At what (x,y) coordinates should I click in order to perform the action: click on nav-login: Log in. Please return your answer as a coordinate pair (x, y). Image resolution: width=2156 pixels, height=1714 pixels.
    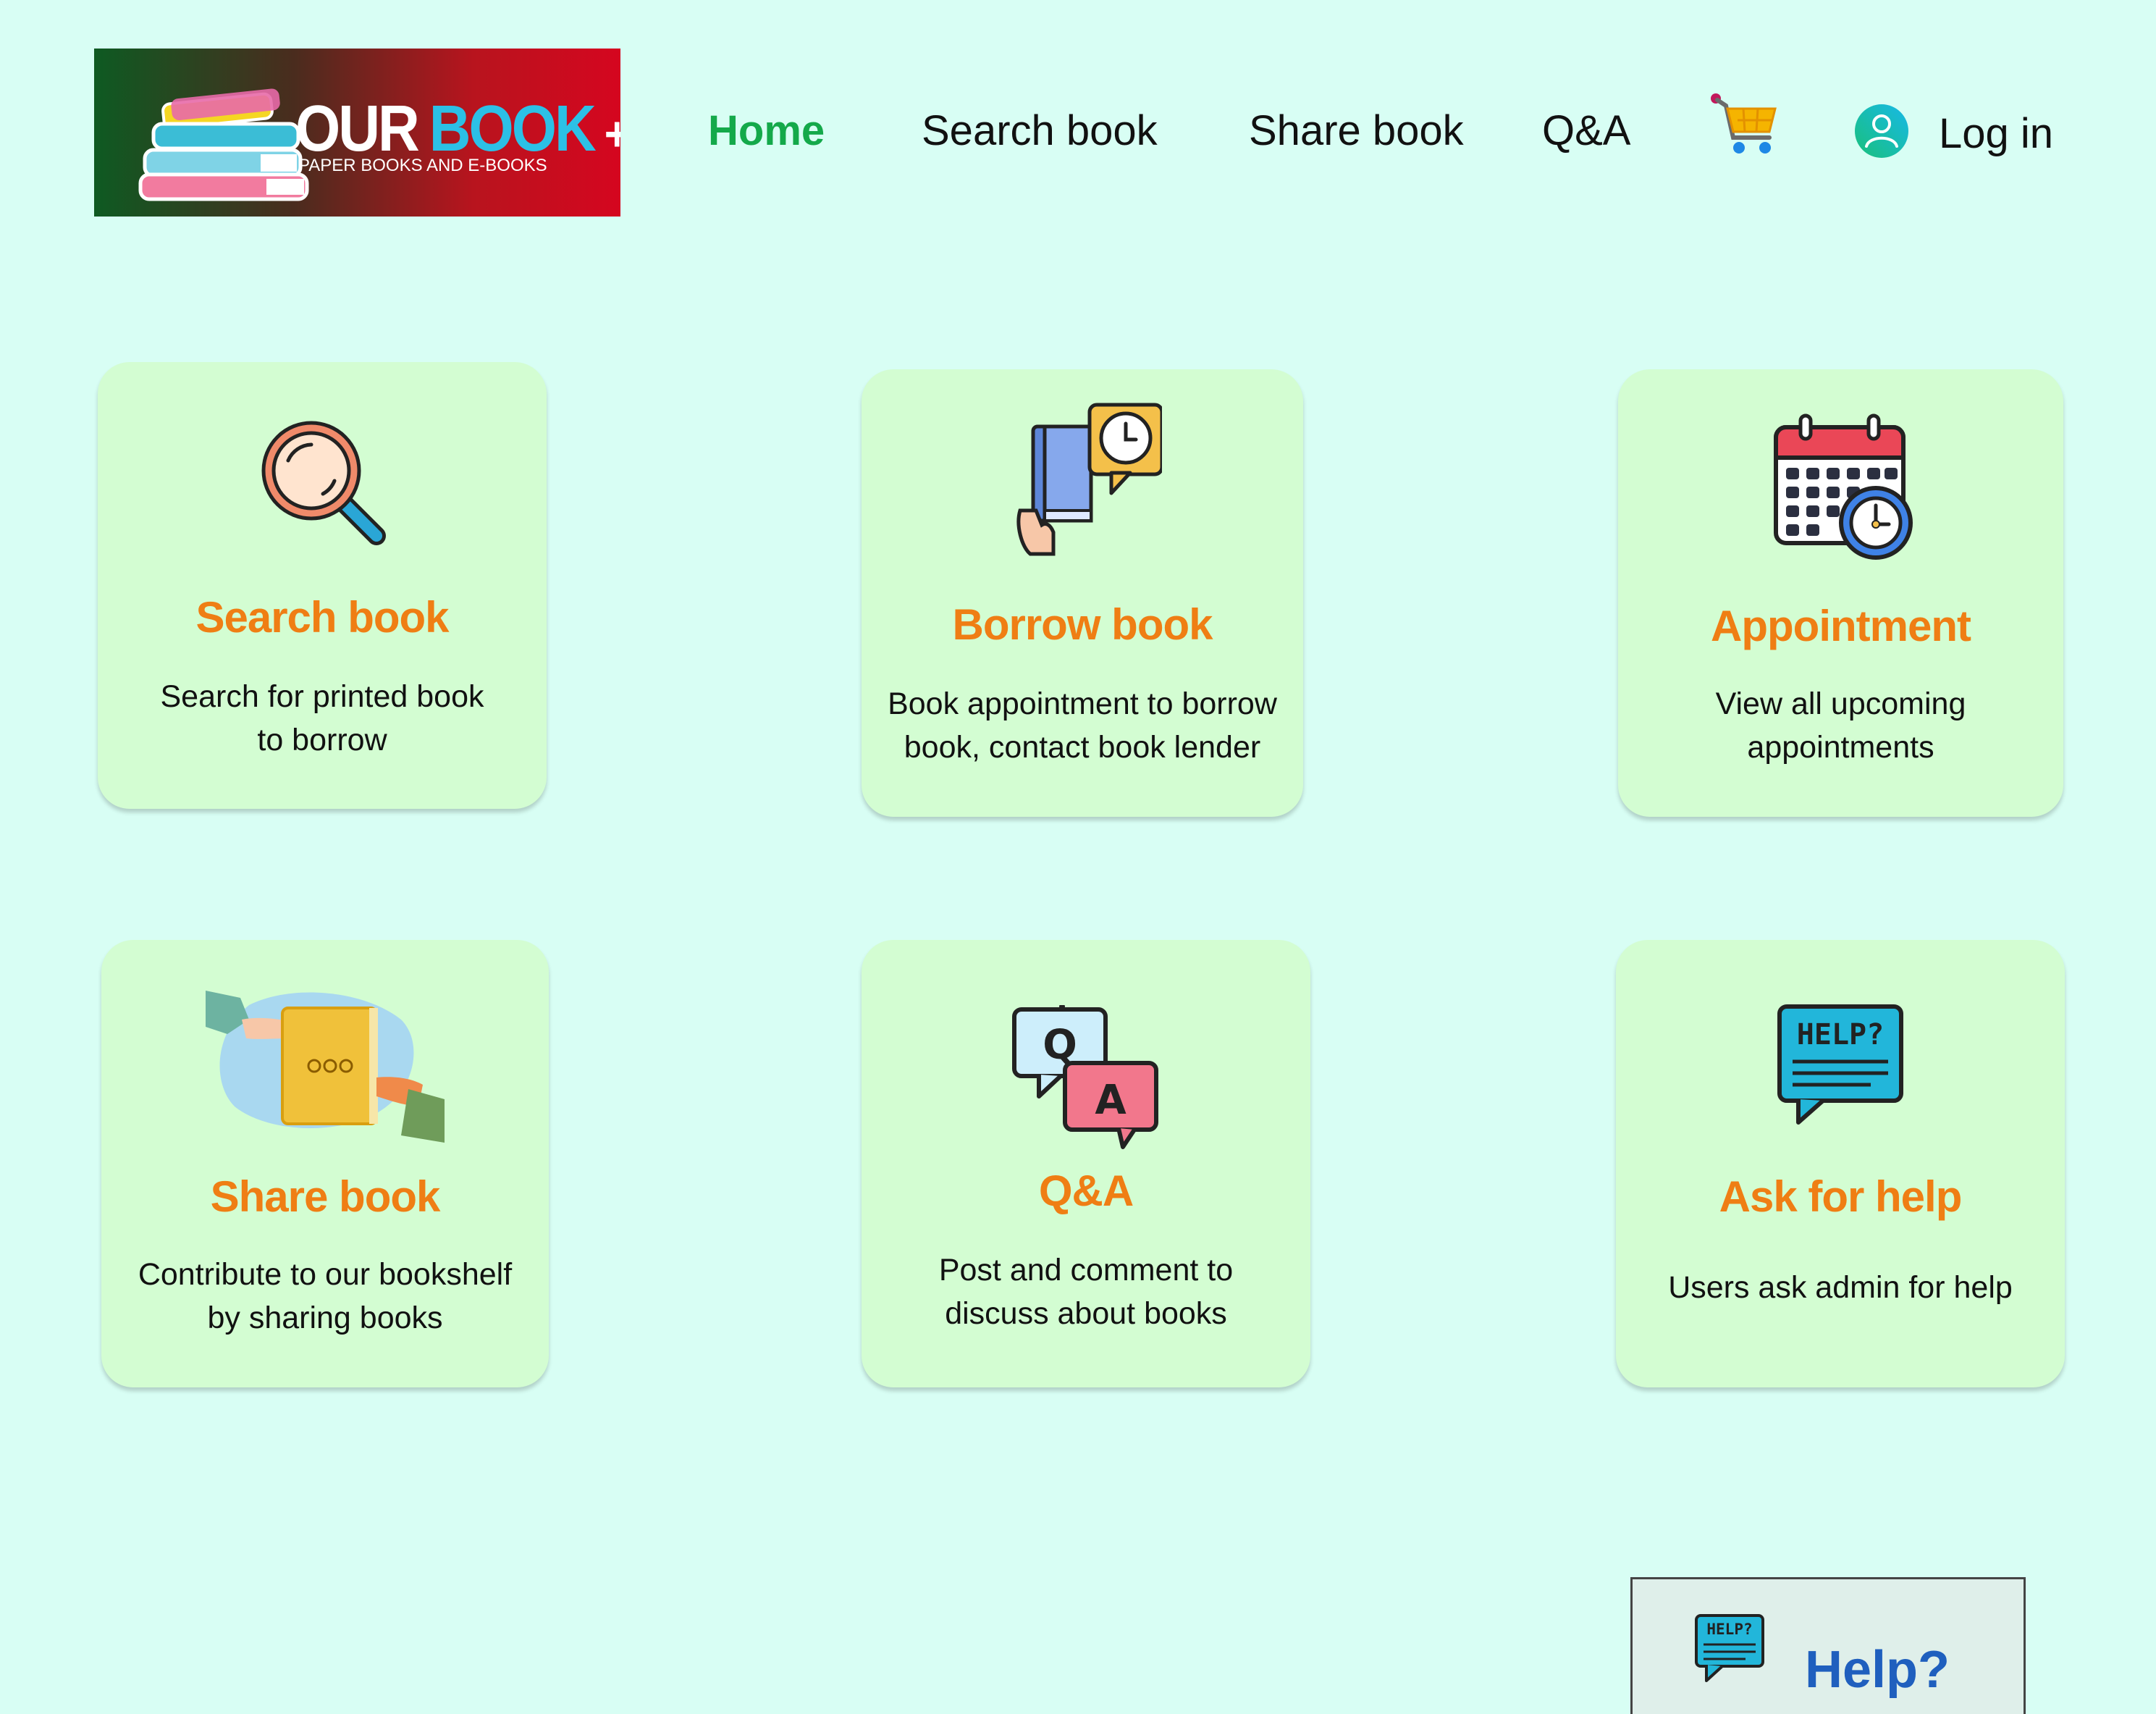
    Looking at the image, I should click on (1996, 134).